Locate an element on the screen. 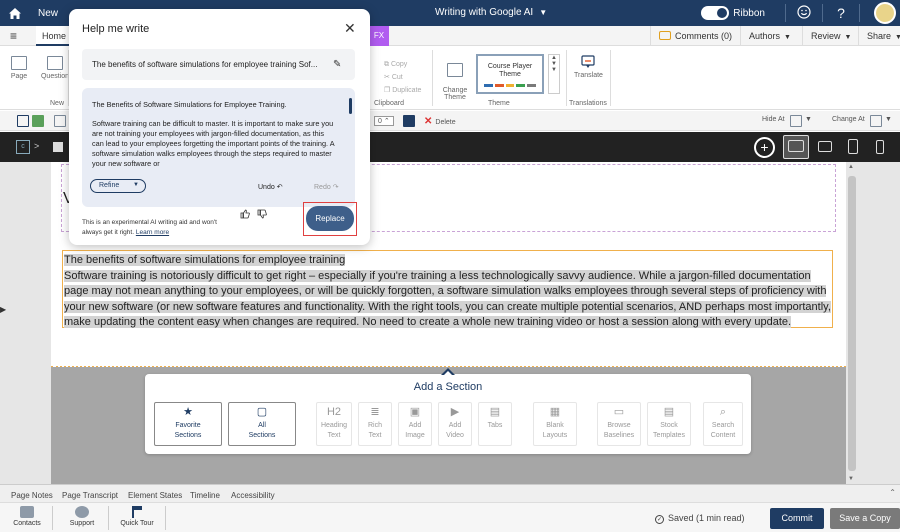  commit-button: Commit is located at coordinates (797, 518).